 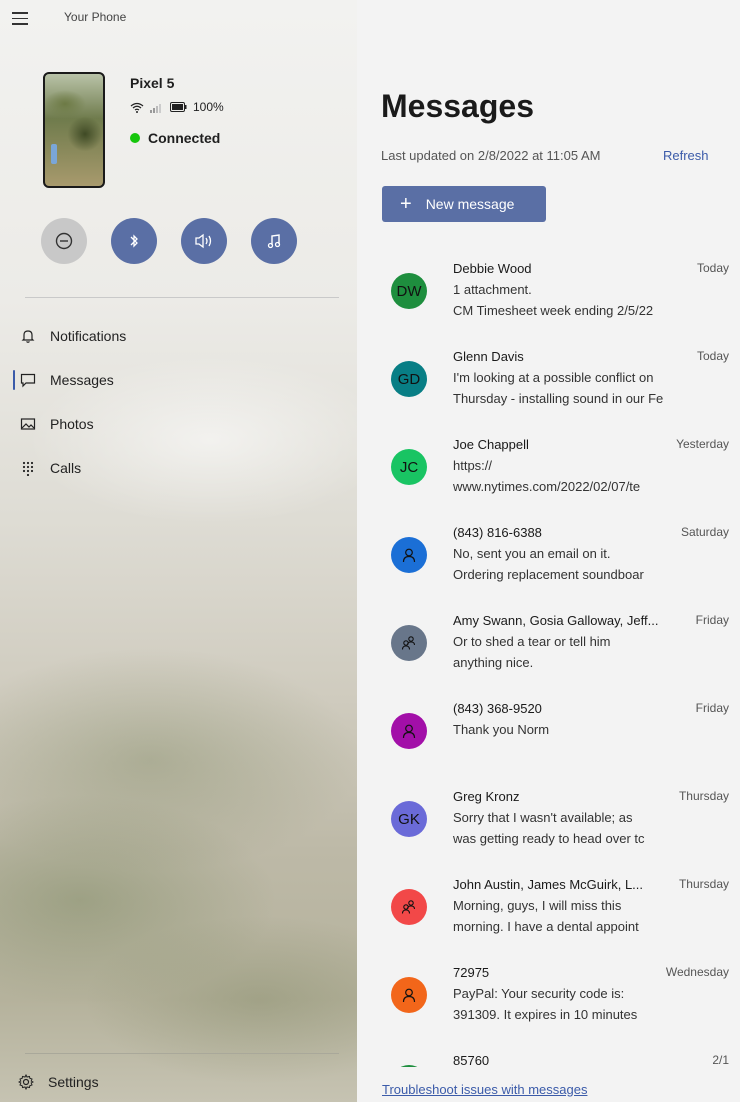 I want to click on media-button, so click(x=274, y=241).